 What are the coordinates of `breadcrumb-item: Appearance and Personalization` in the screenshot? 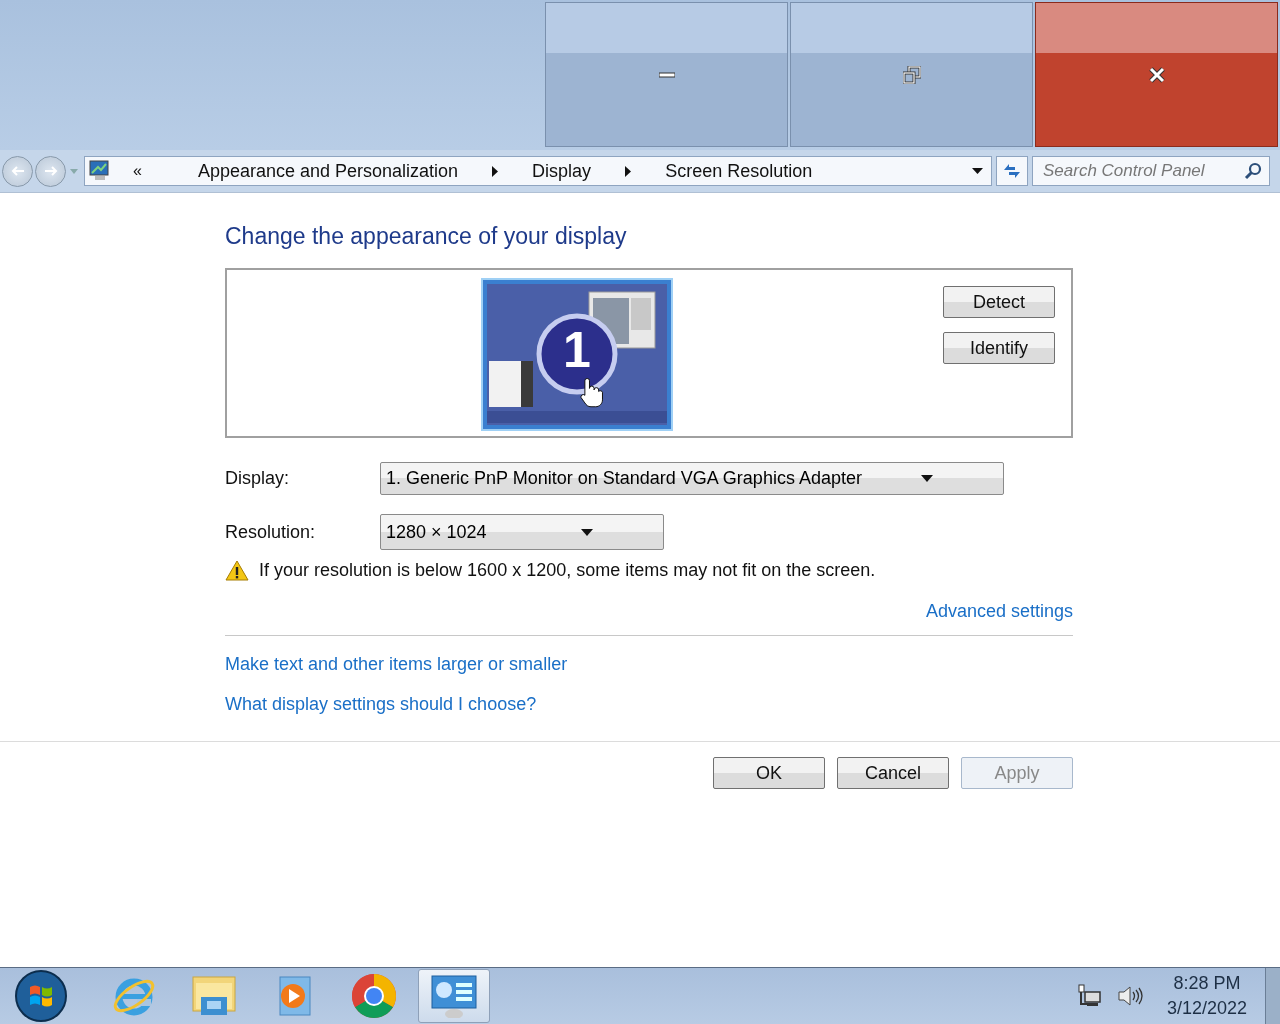 It's located at (328, 171).